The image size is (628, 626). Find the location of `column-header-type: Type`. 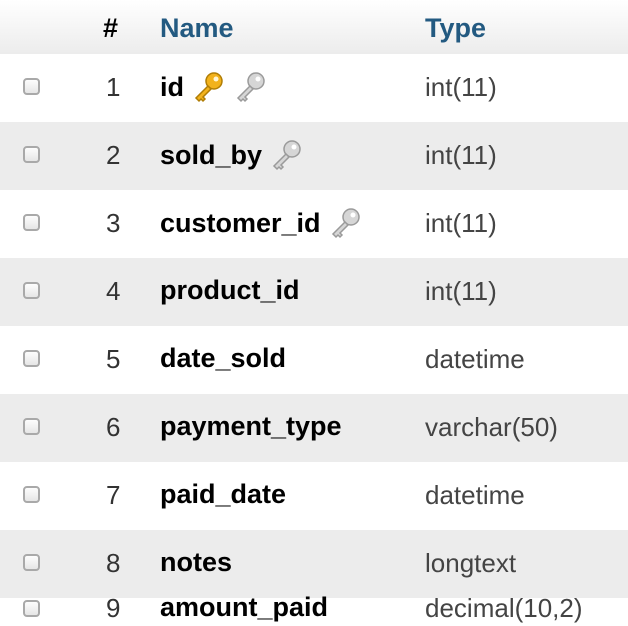

column-header-type: Type is located at coordinates (455, 28).